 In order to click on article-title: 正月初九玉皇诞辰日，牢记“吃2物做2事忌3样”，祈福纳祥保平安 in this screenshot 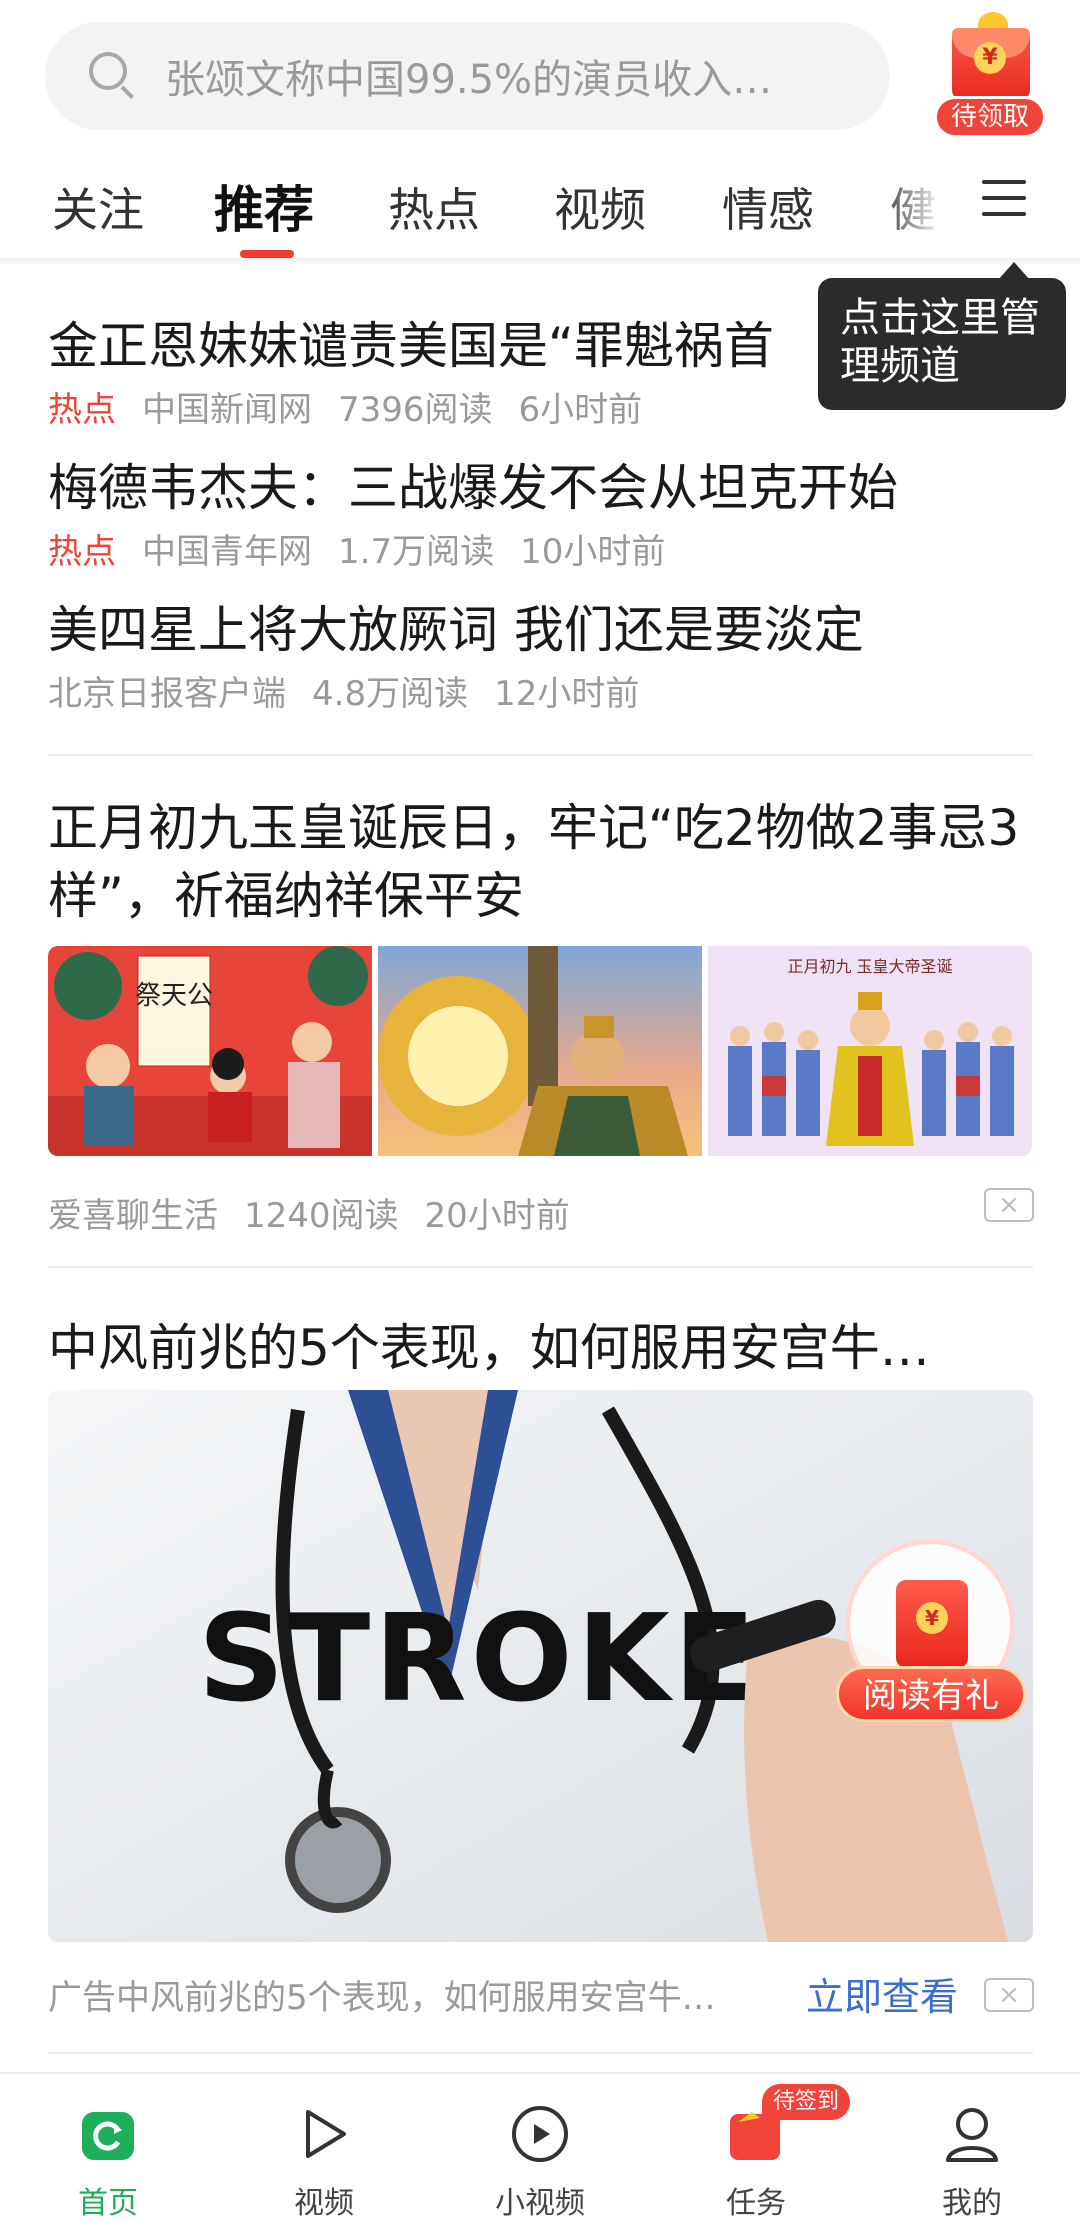, I will do `click(543, 862)`.